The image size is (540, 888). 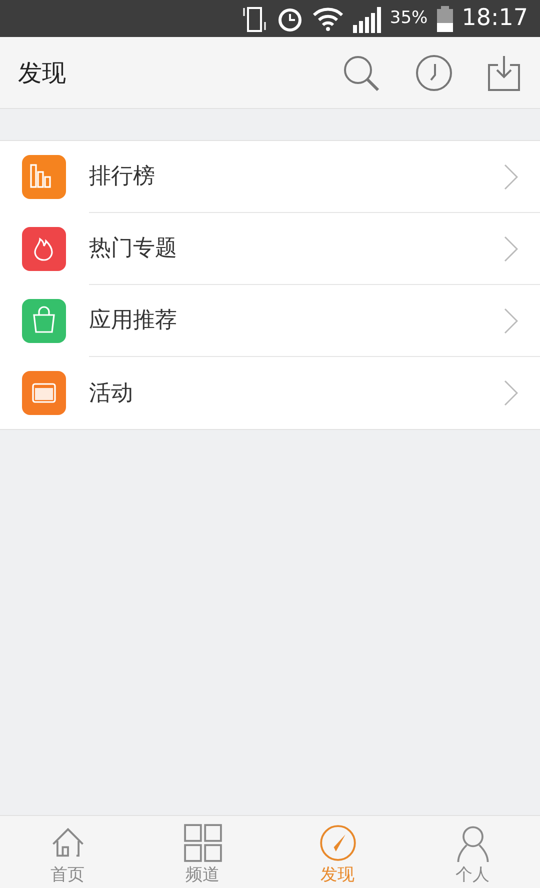 I want to click on menu-label: 活动, so click(x=111, y=394).